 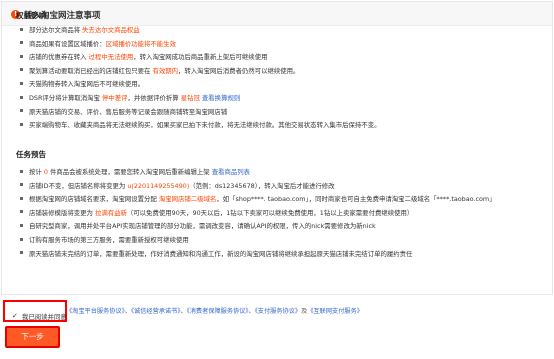 I want to click on text-segment: 件商品会被系统处理，需要您转入淘宝网后重新编辑上架, so click(x=129, y=172).